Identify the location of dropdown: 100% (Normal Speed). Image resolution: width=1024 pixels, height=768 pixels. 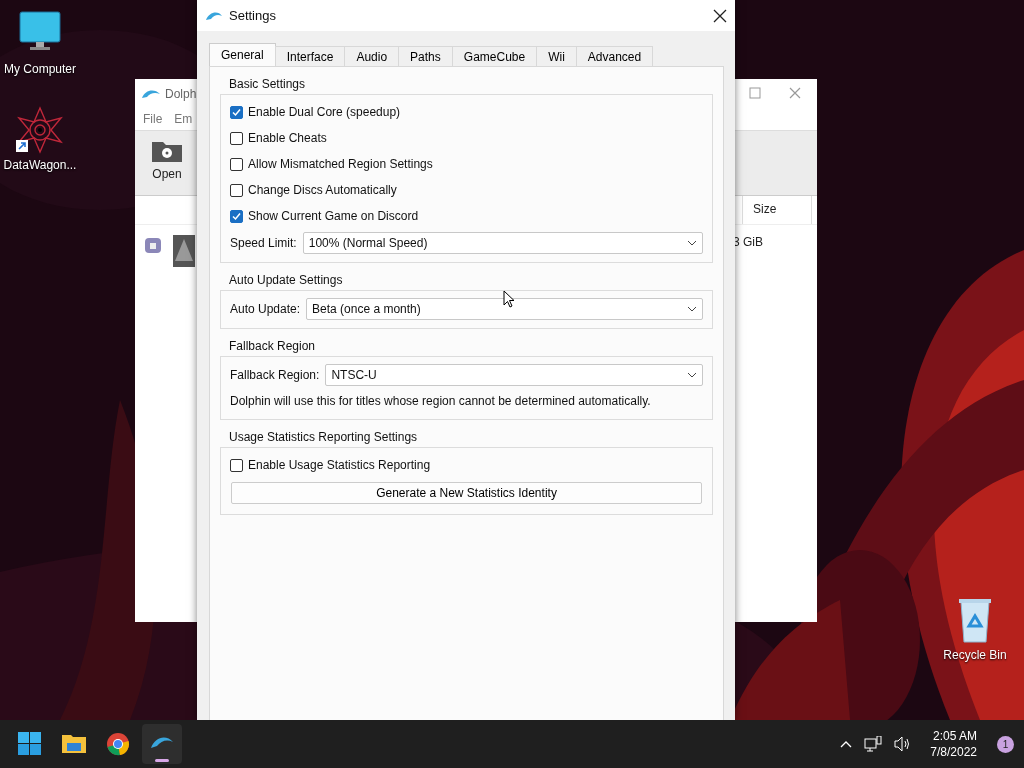
(502, 242).